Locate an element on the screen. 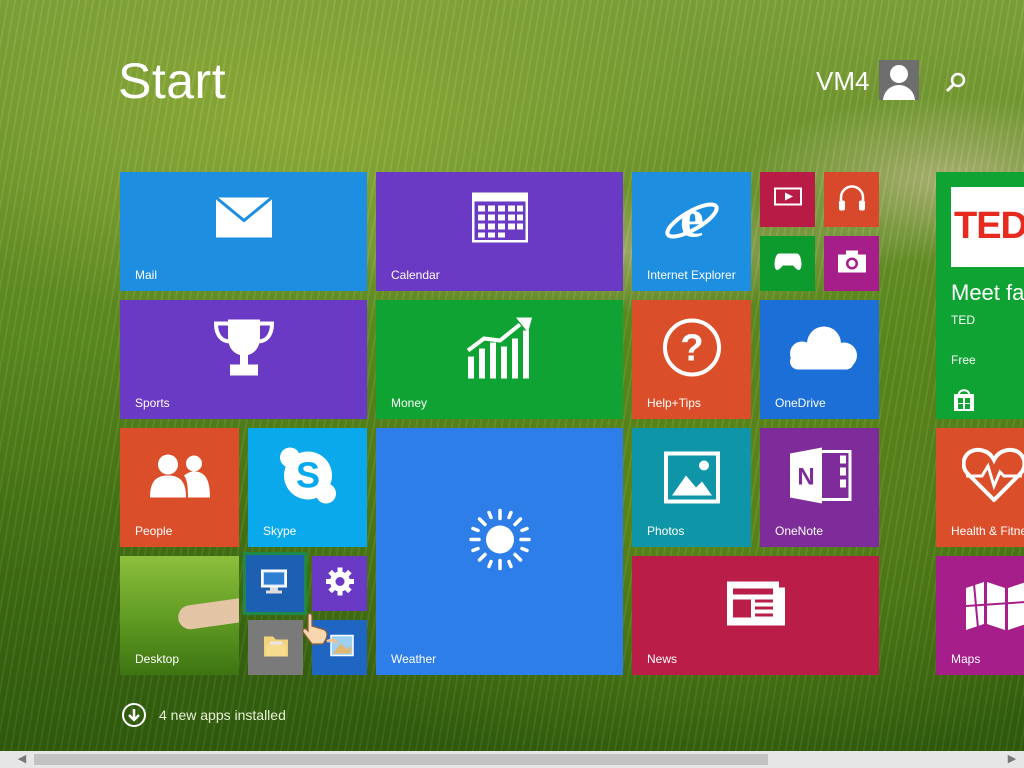  cloud-icon is located at coordinates (820, 350).